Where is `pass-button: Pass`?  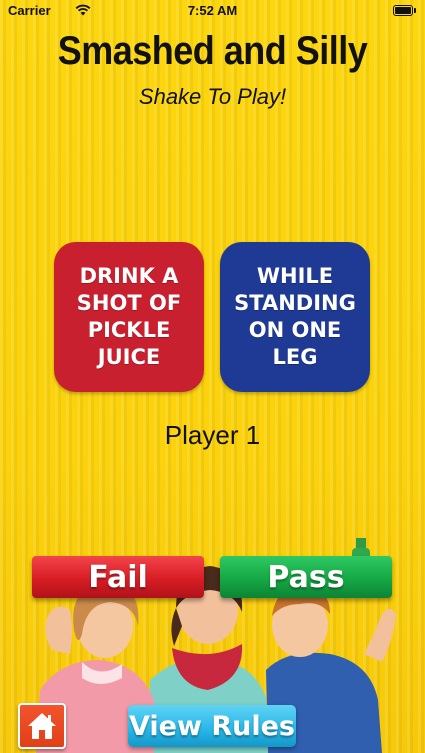
pass-button: Pass is located at coordinates (306, 577).